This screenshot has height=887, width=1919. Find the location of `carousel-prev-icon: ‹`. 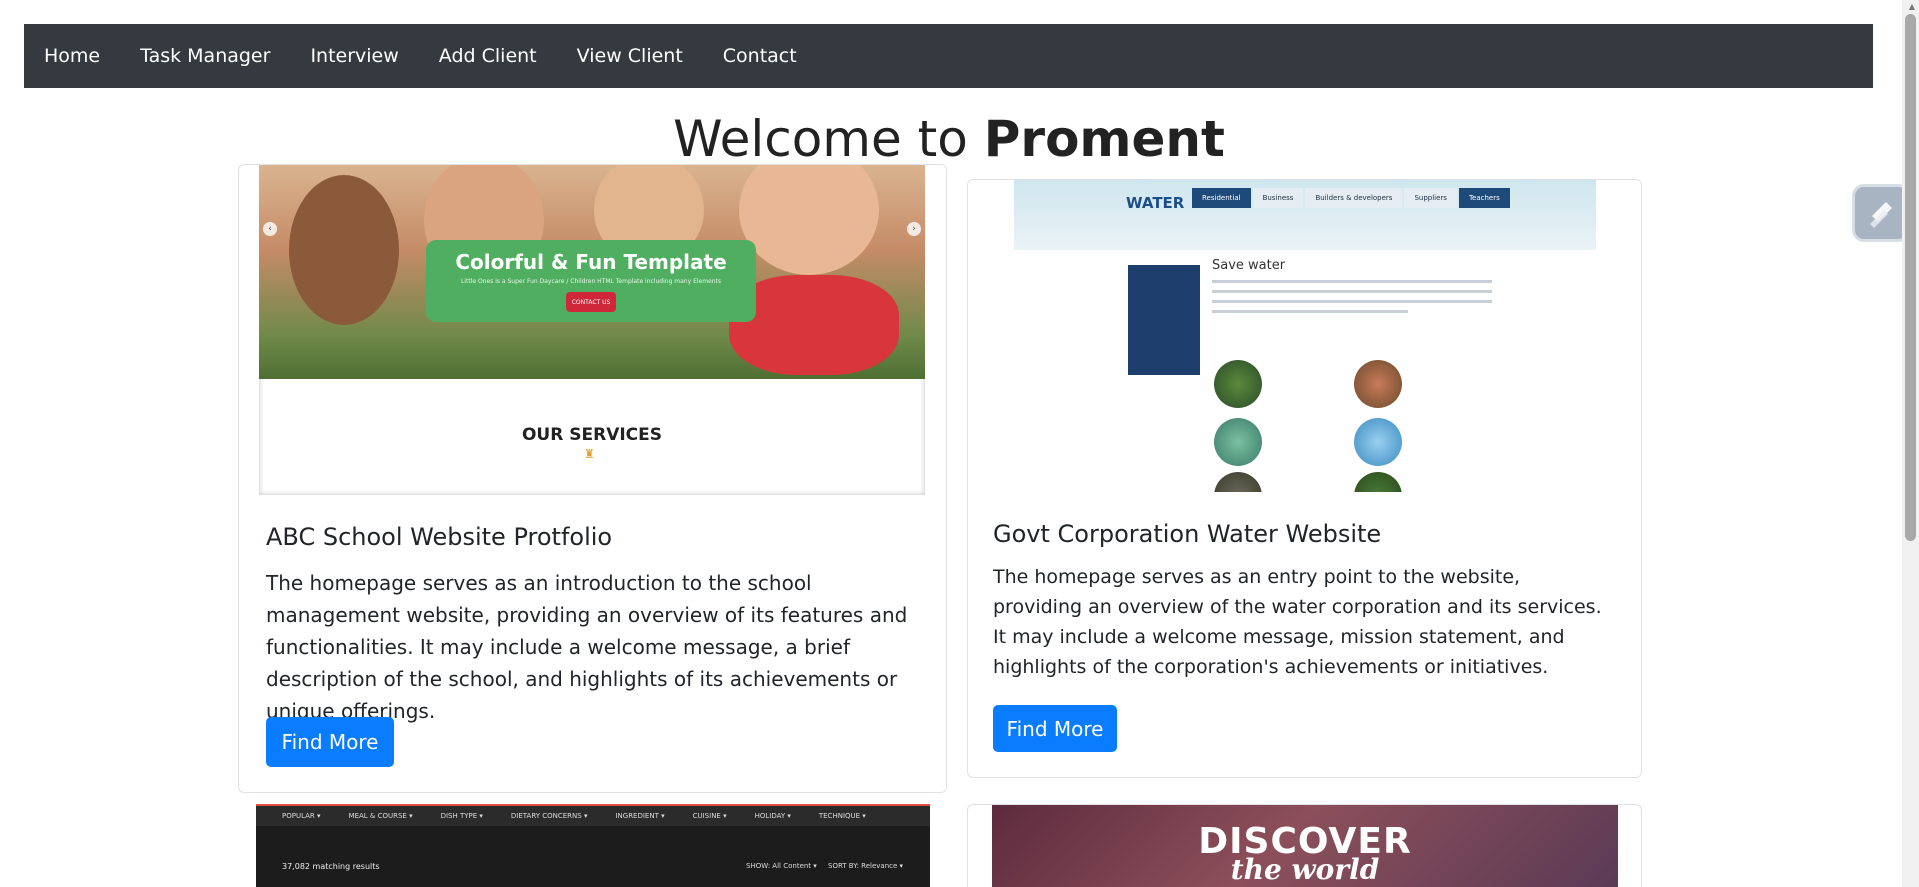

carousel-prev-icon: ‹ is located at coordinates (270, 229).